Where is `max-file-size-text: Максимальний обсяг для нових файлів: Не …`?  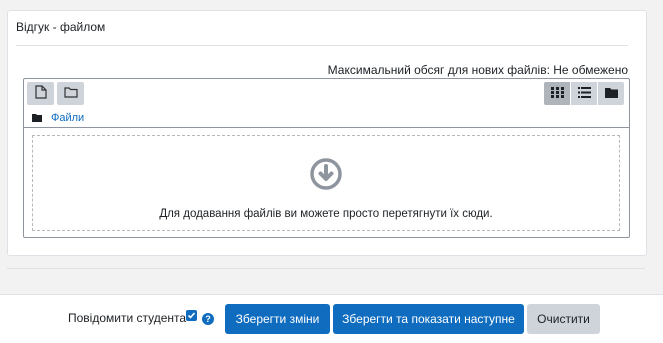
max-file-size-text: Максимальний обсяг для нових файлів: Не … is located at coordinates (477, 70).